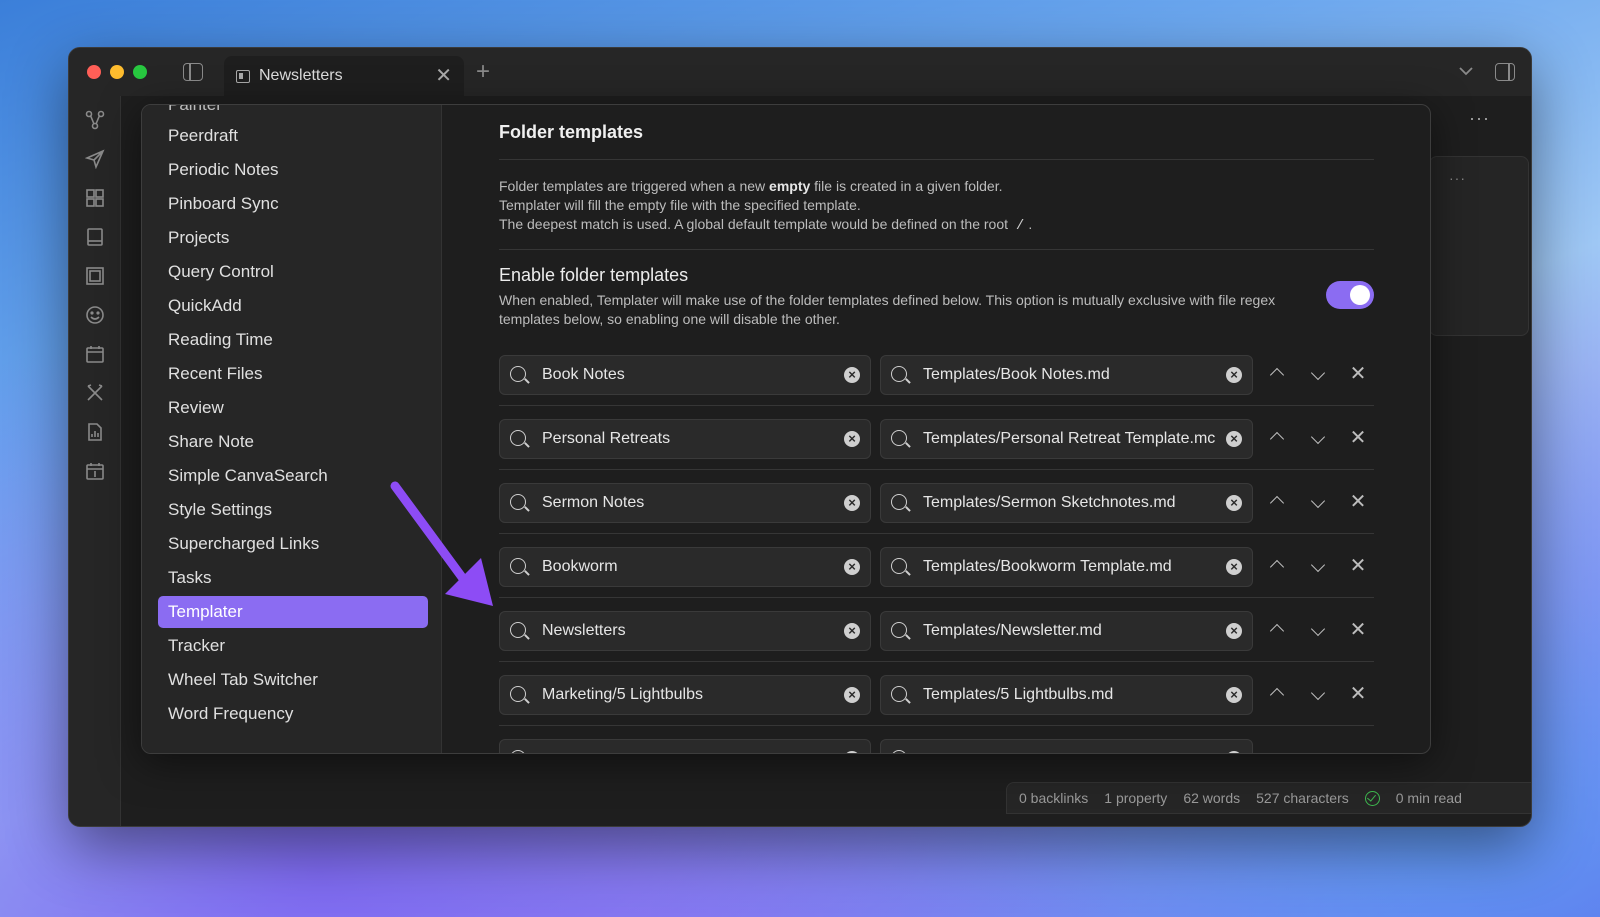  Describe the element at coordinates (293, 680) in the screenshot. I see `sidebar-item: Wheel Tab Switcher` at that location.